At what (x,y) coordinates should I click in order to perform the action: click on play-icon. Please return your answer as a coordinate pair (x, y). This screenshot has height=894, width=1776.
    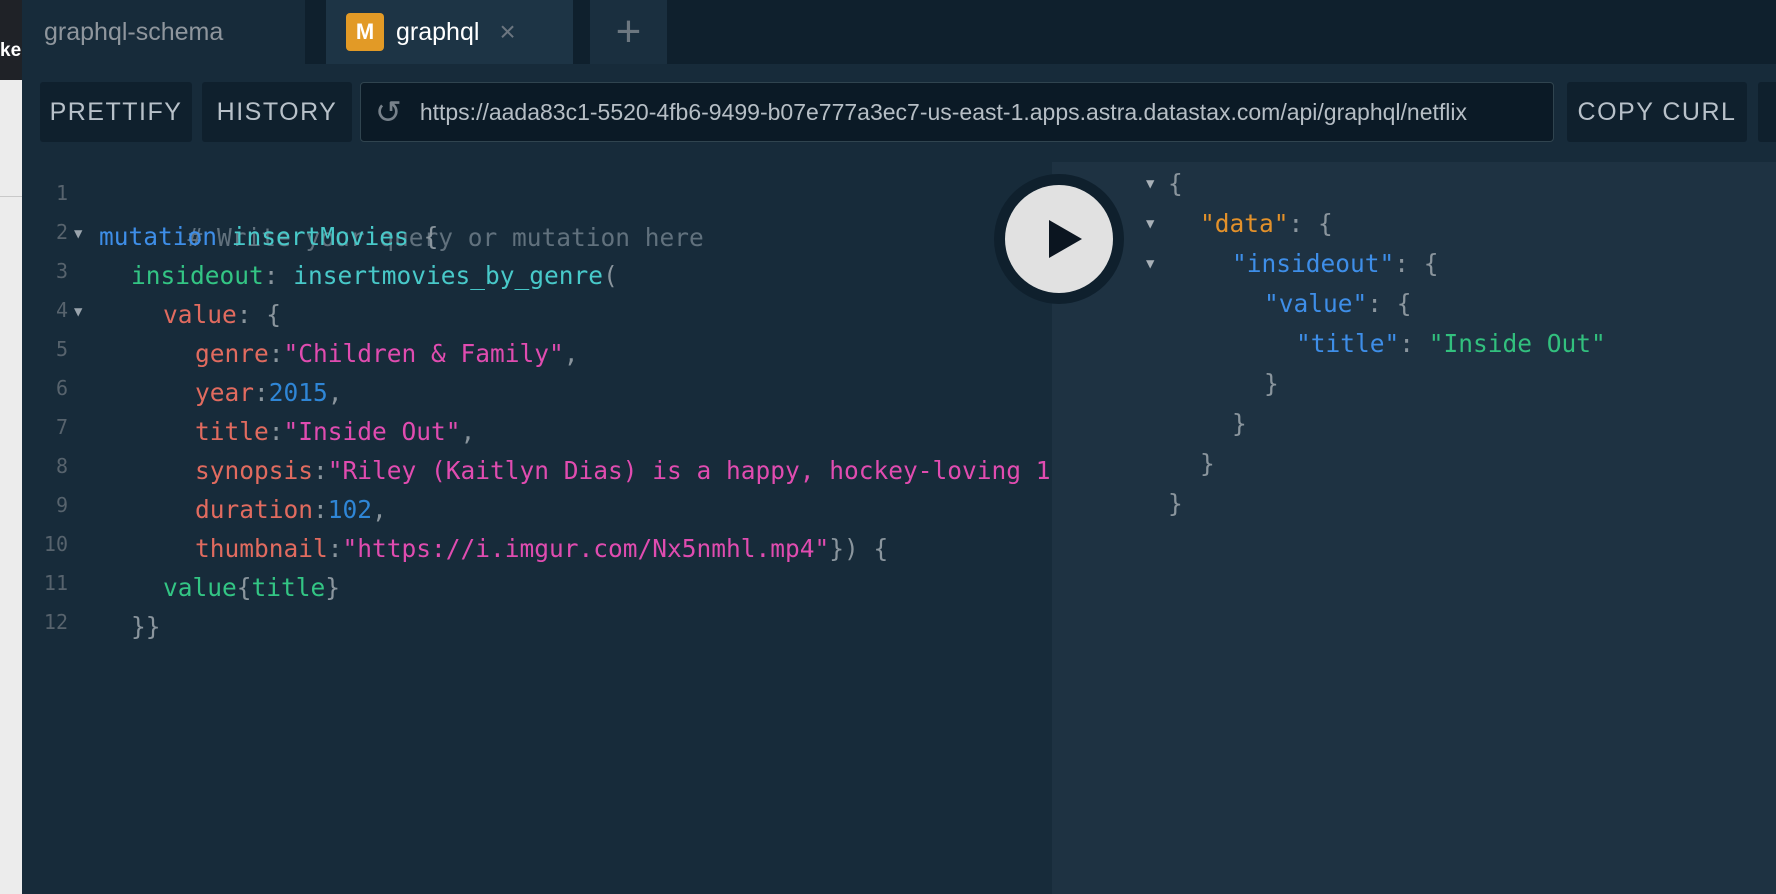
    Looking at the image, I should click on (1065, 239).